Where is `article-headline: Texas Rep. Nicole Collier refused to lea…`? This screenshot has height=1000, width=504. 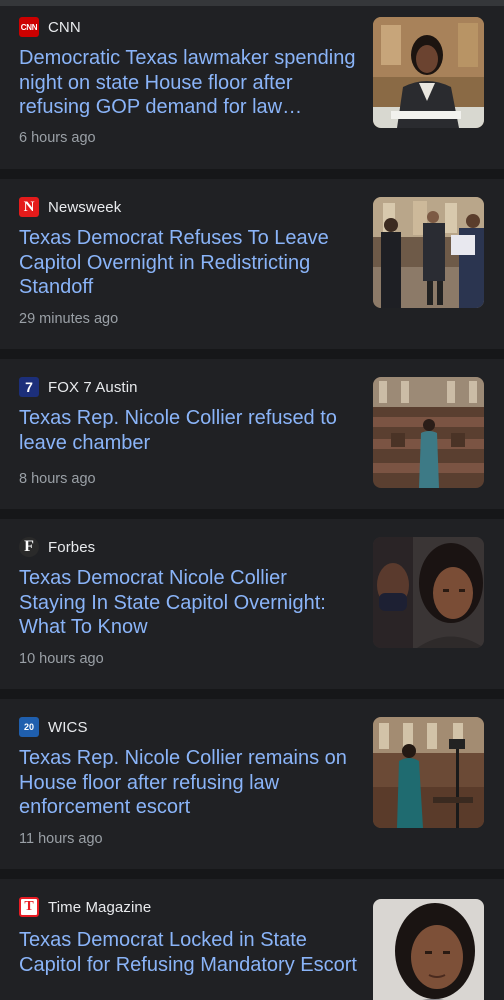
article-headline: Texas Rep. Nicole Collier refused to lea… is located at coordinates (189, 430).